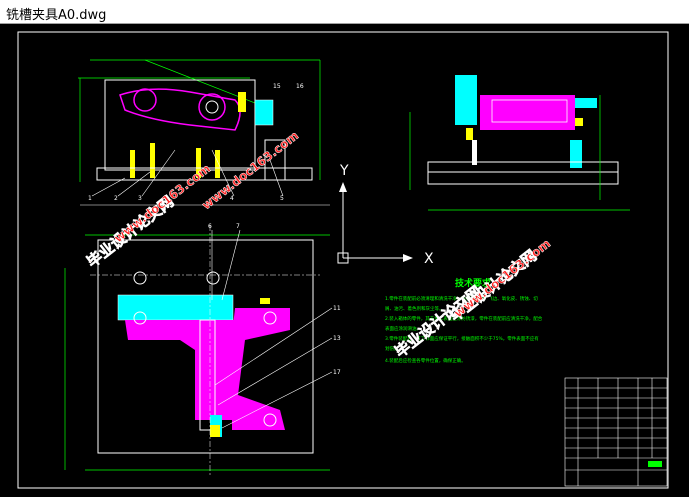 The height and width of the screenshot is (497, 689). What do you see at coordinates (210, 226) in the screenshot?
I see `balloon-6: 6` at bounding box center [210, 226].